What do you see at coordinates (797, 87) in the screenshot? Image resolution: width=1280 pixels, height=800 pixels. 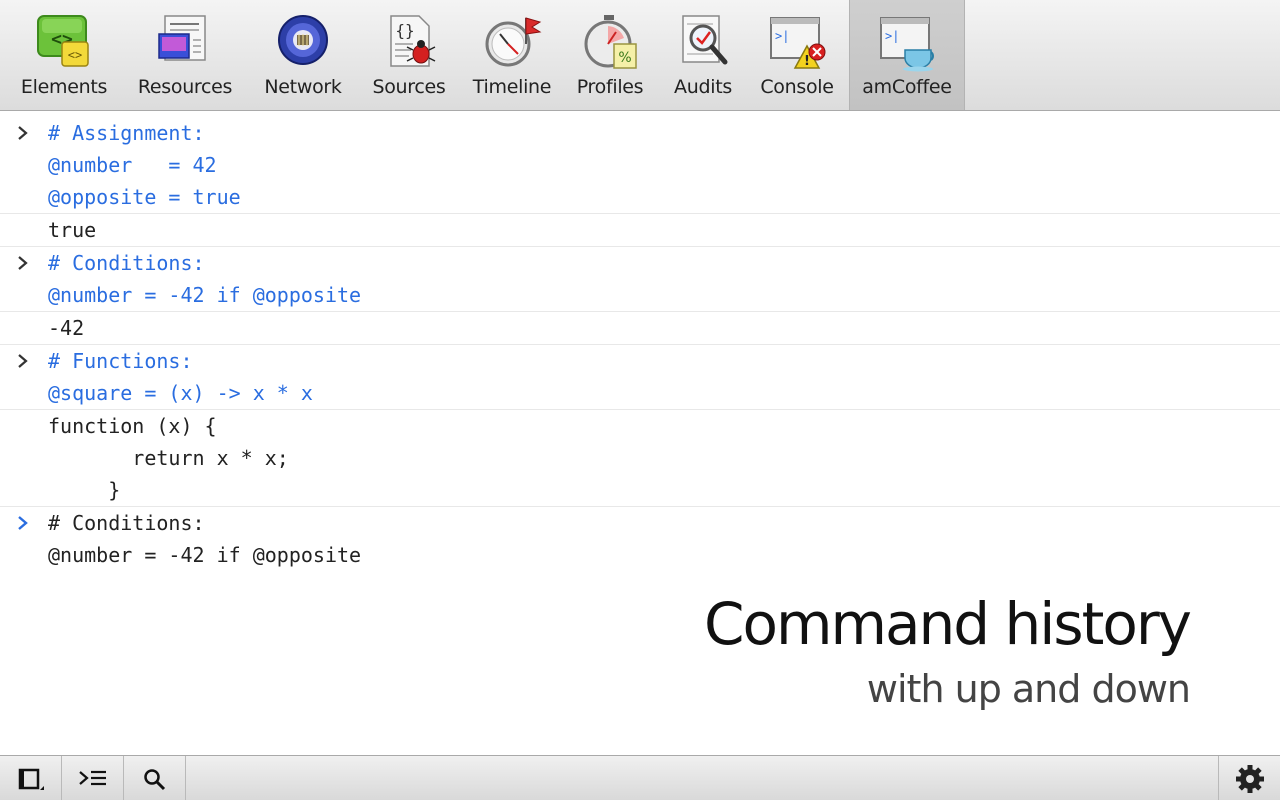 I see `tab-label: Console` at bounding box center [797, 87].